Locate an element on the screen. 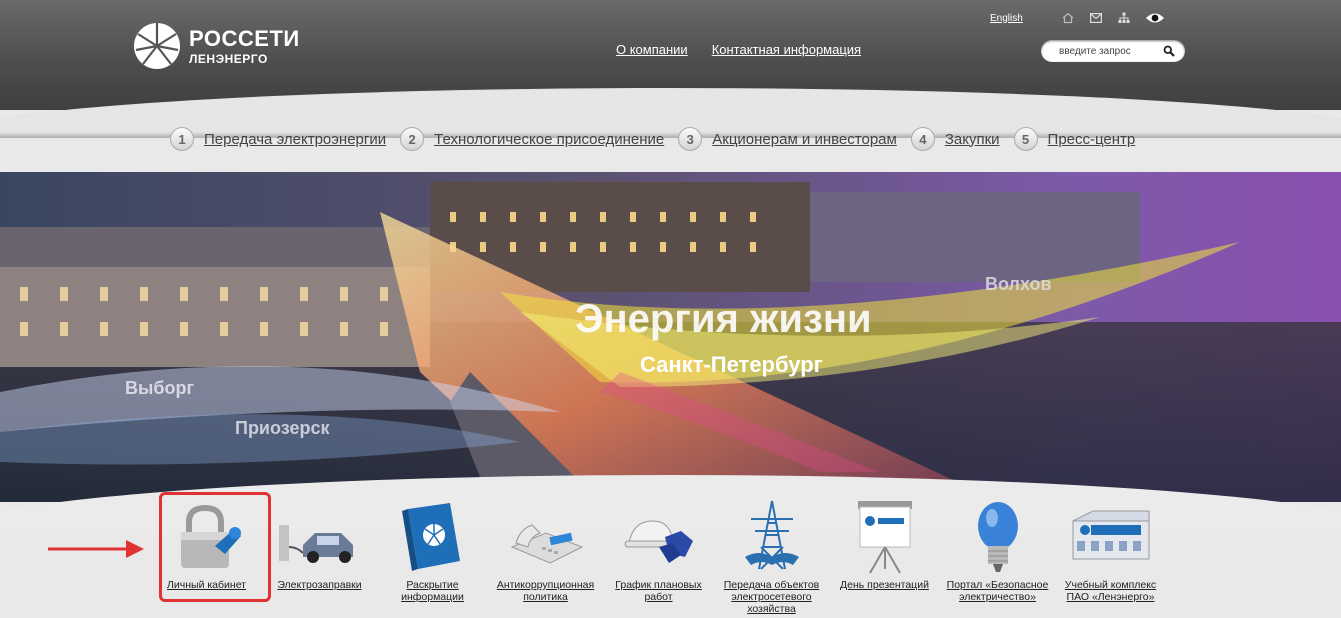 This screenshot has width=1341, height=618. mail-icon is located at coordinates (1096, 18).